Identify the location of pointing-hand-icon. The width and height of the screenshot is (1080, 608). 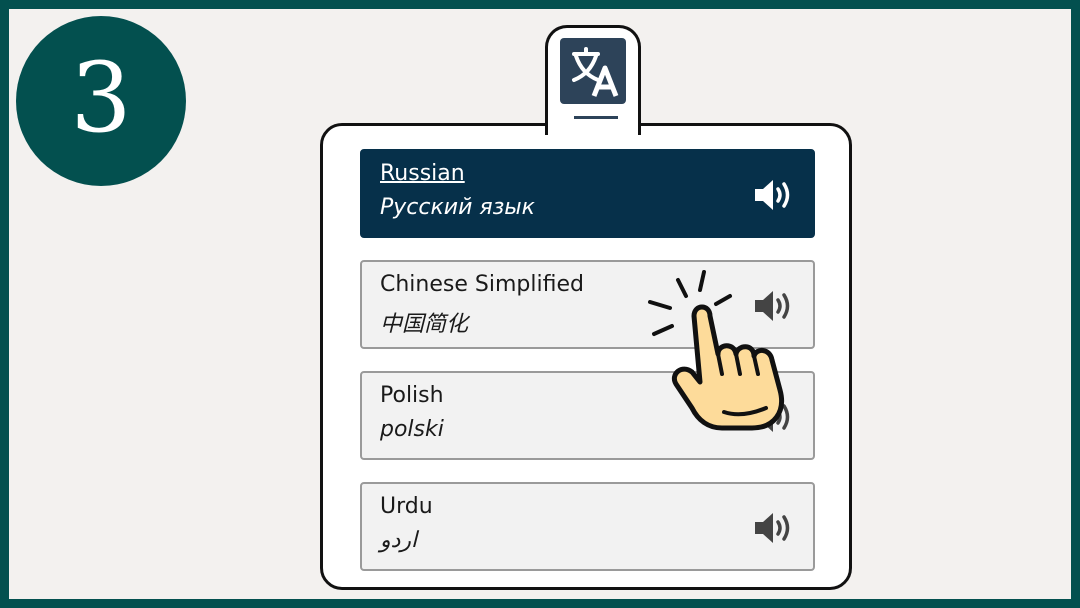
(716, 350).